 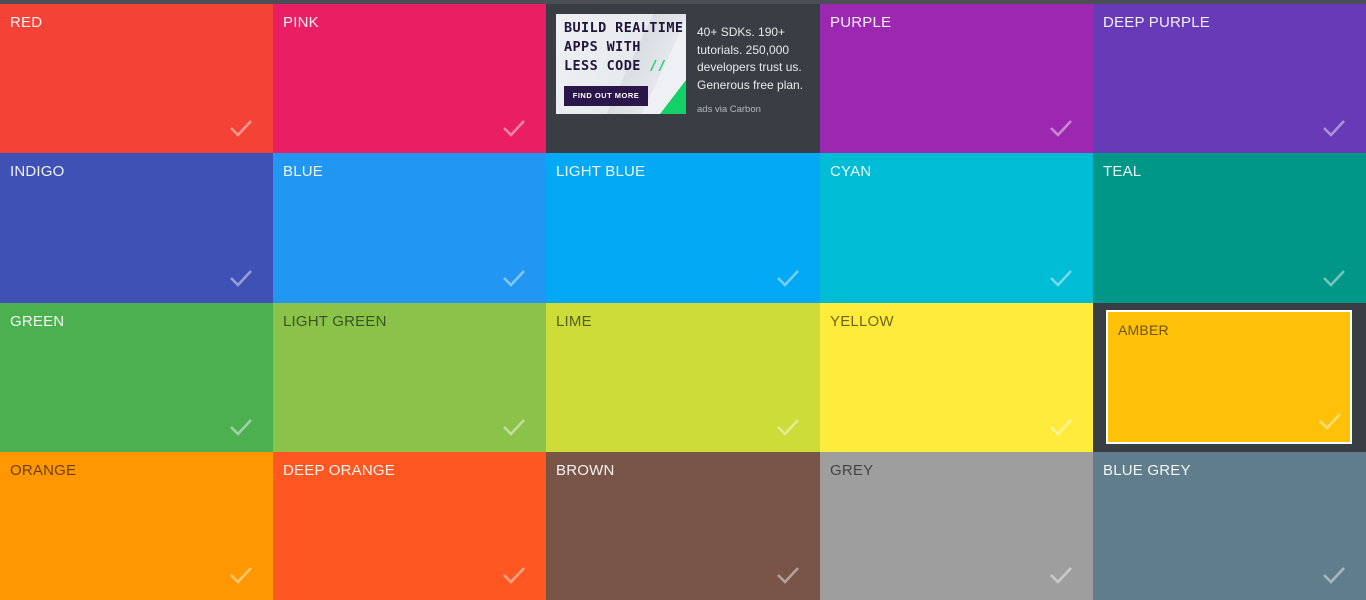 What do you see at coordinates (1147, 470) in the screenshot?
I see `color-label: BLUE GREY` at bounding box center [1147, 470].